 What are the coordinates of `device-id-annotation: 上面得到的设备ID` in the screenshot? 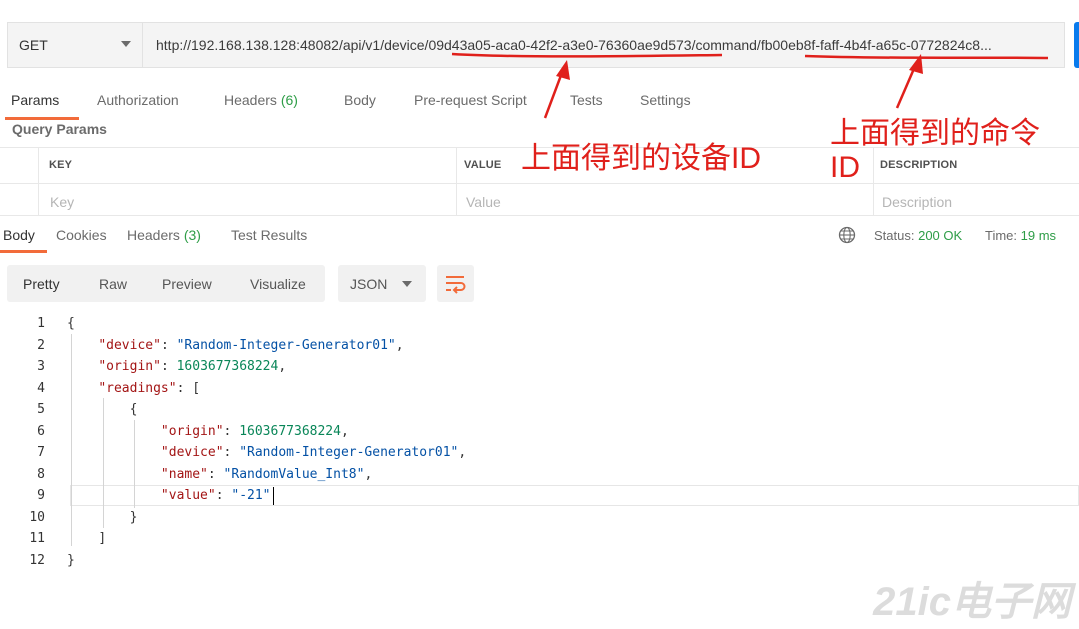 It's located at (641, 158).